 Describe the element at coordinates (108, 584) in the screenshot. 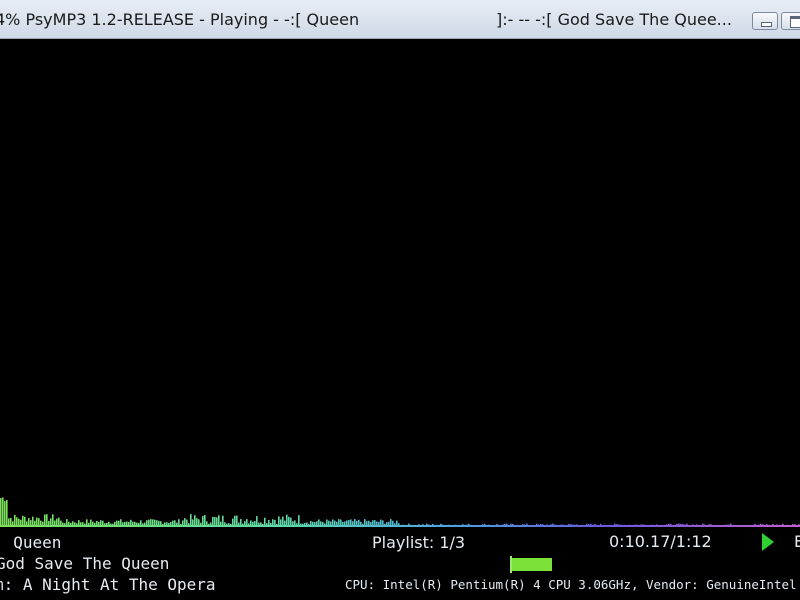

I see `album-label: m: A Night At The Opera` at that location.